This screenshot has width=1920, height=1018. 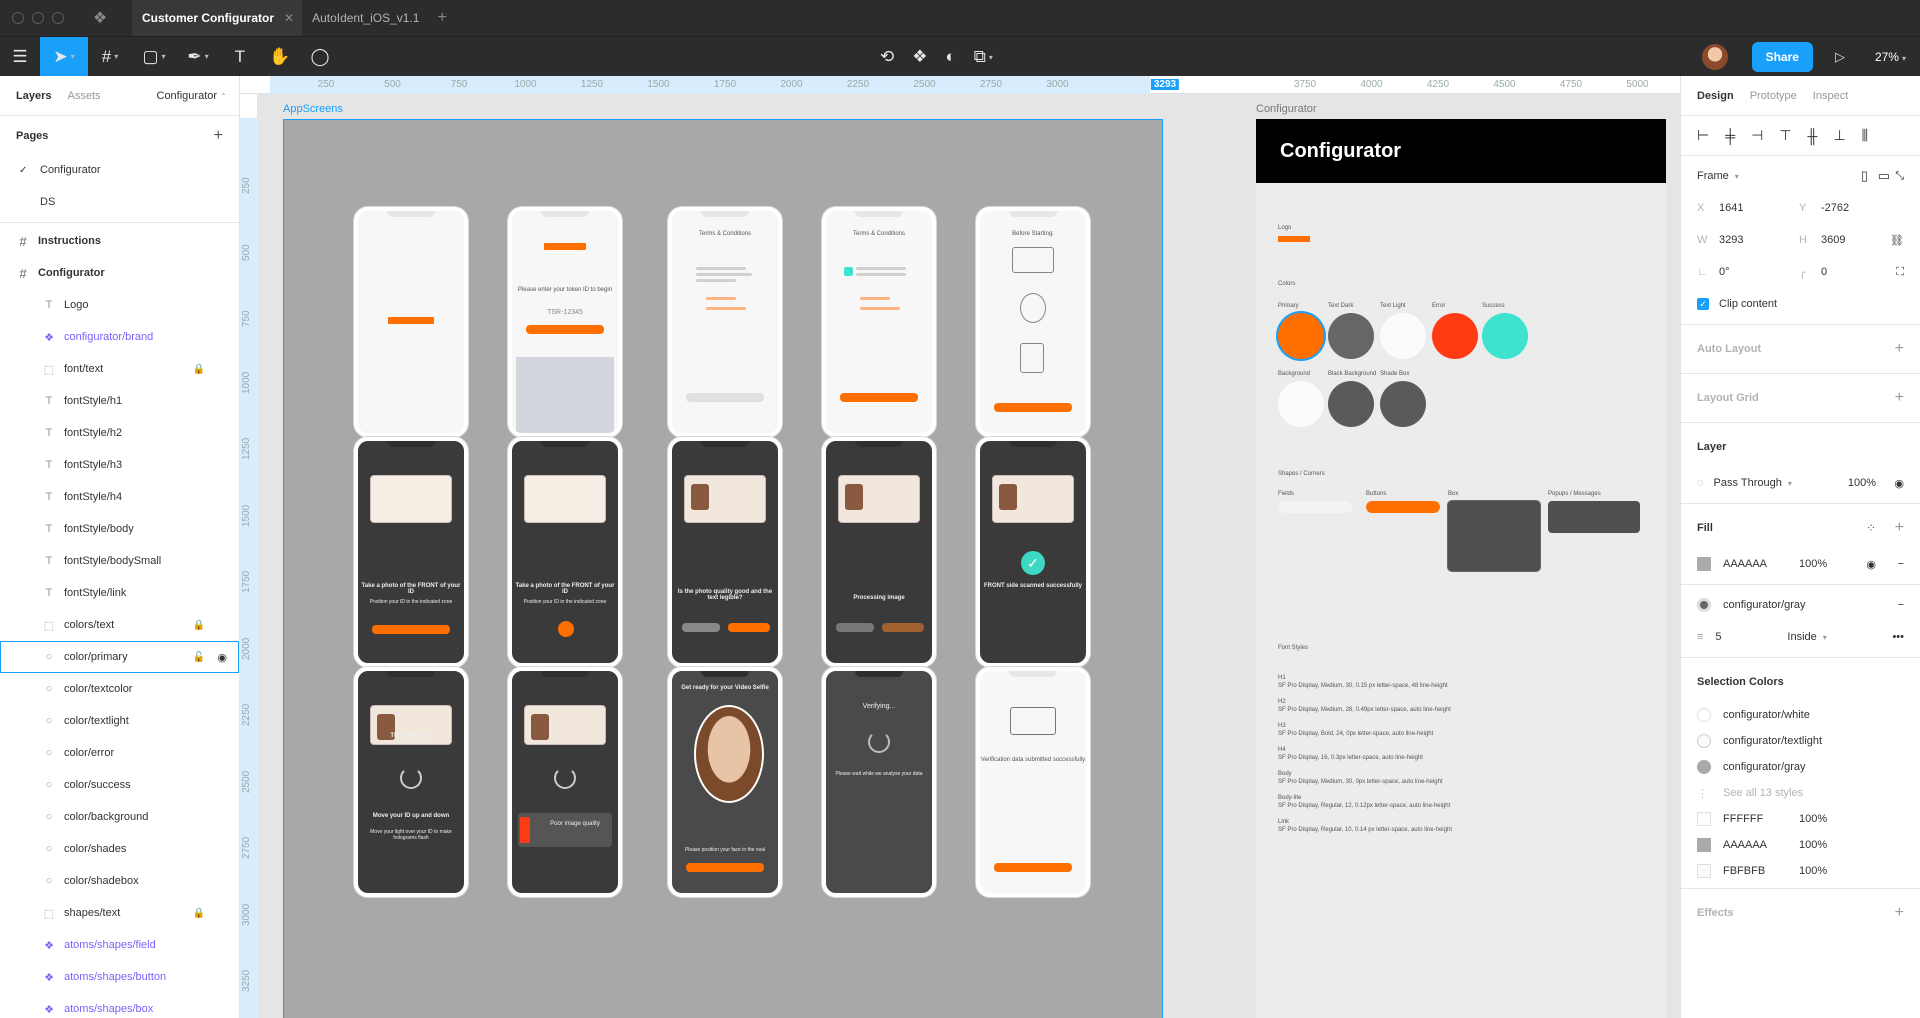 I want to click on align-center-v-icon: ╫, so click(x=1813, y=136).